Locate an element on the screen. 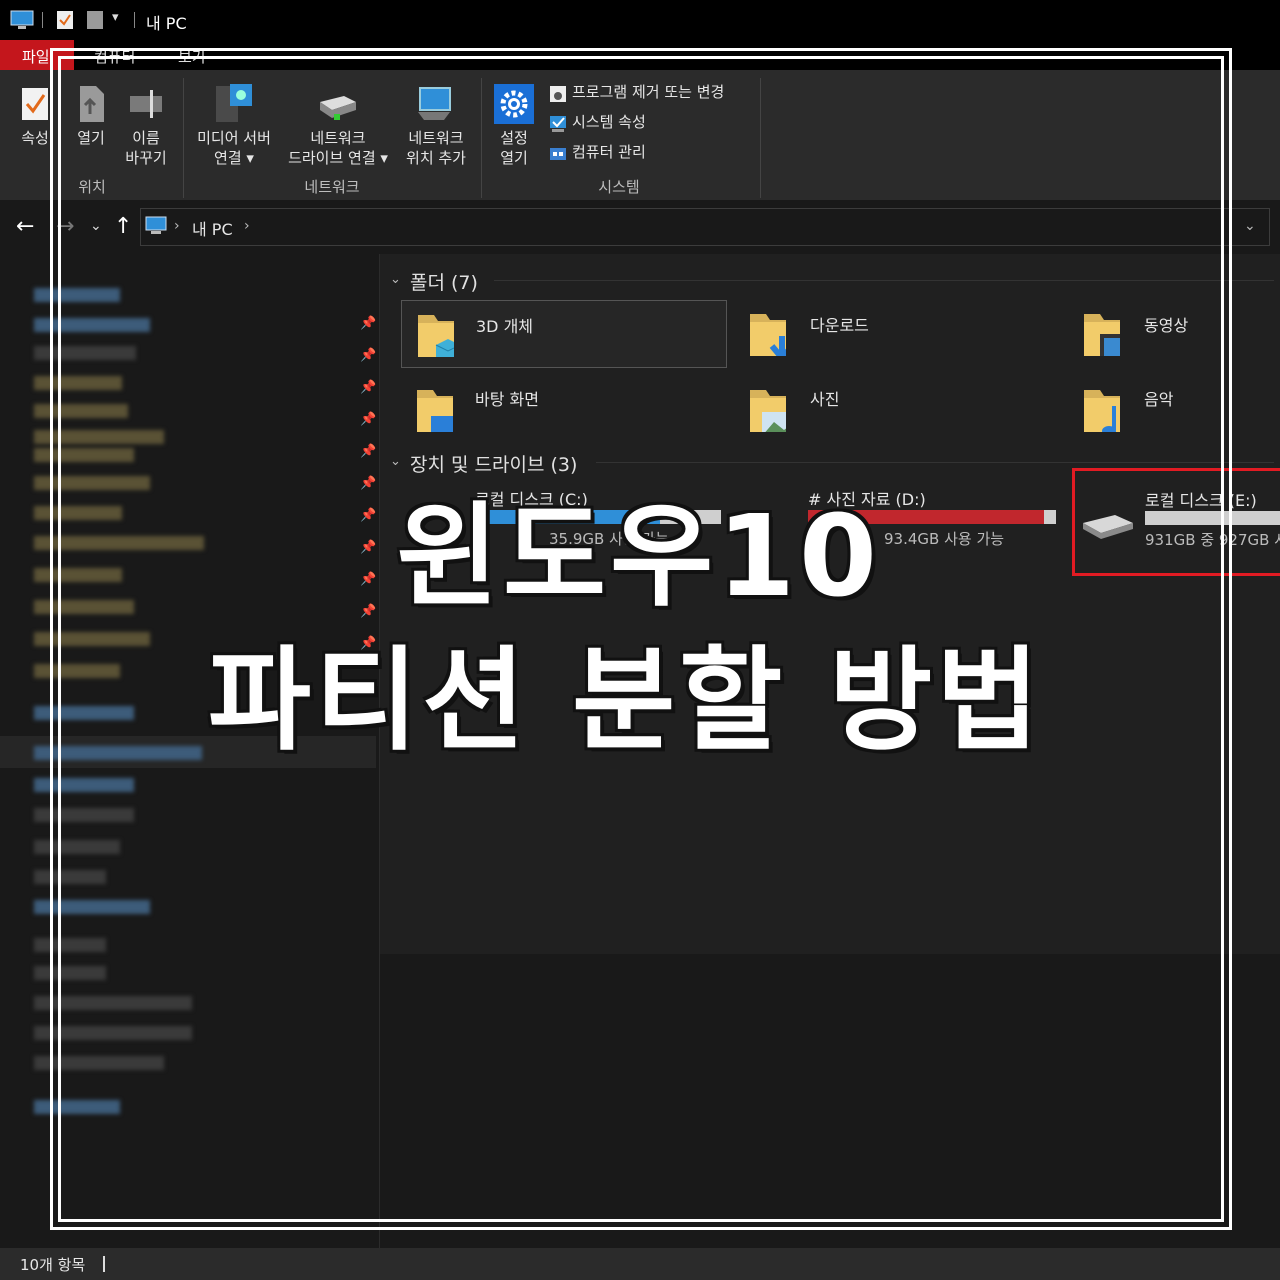  item-count: 10개 항목 is located at coordinates (53, 1265).